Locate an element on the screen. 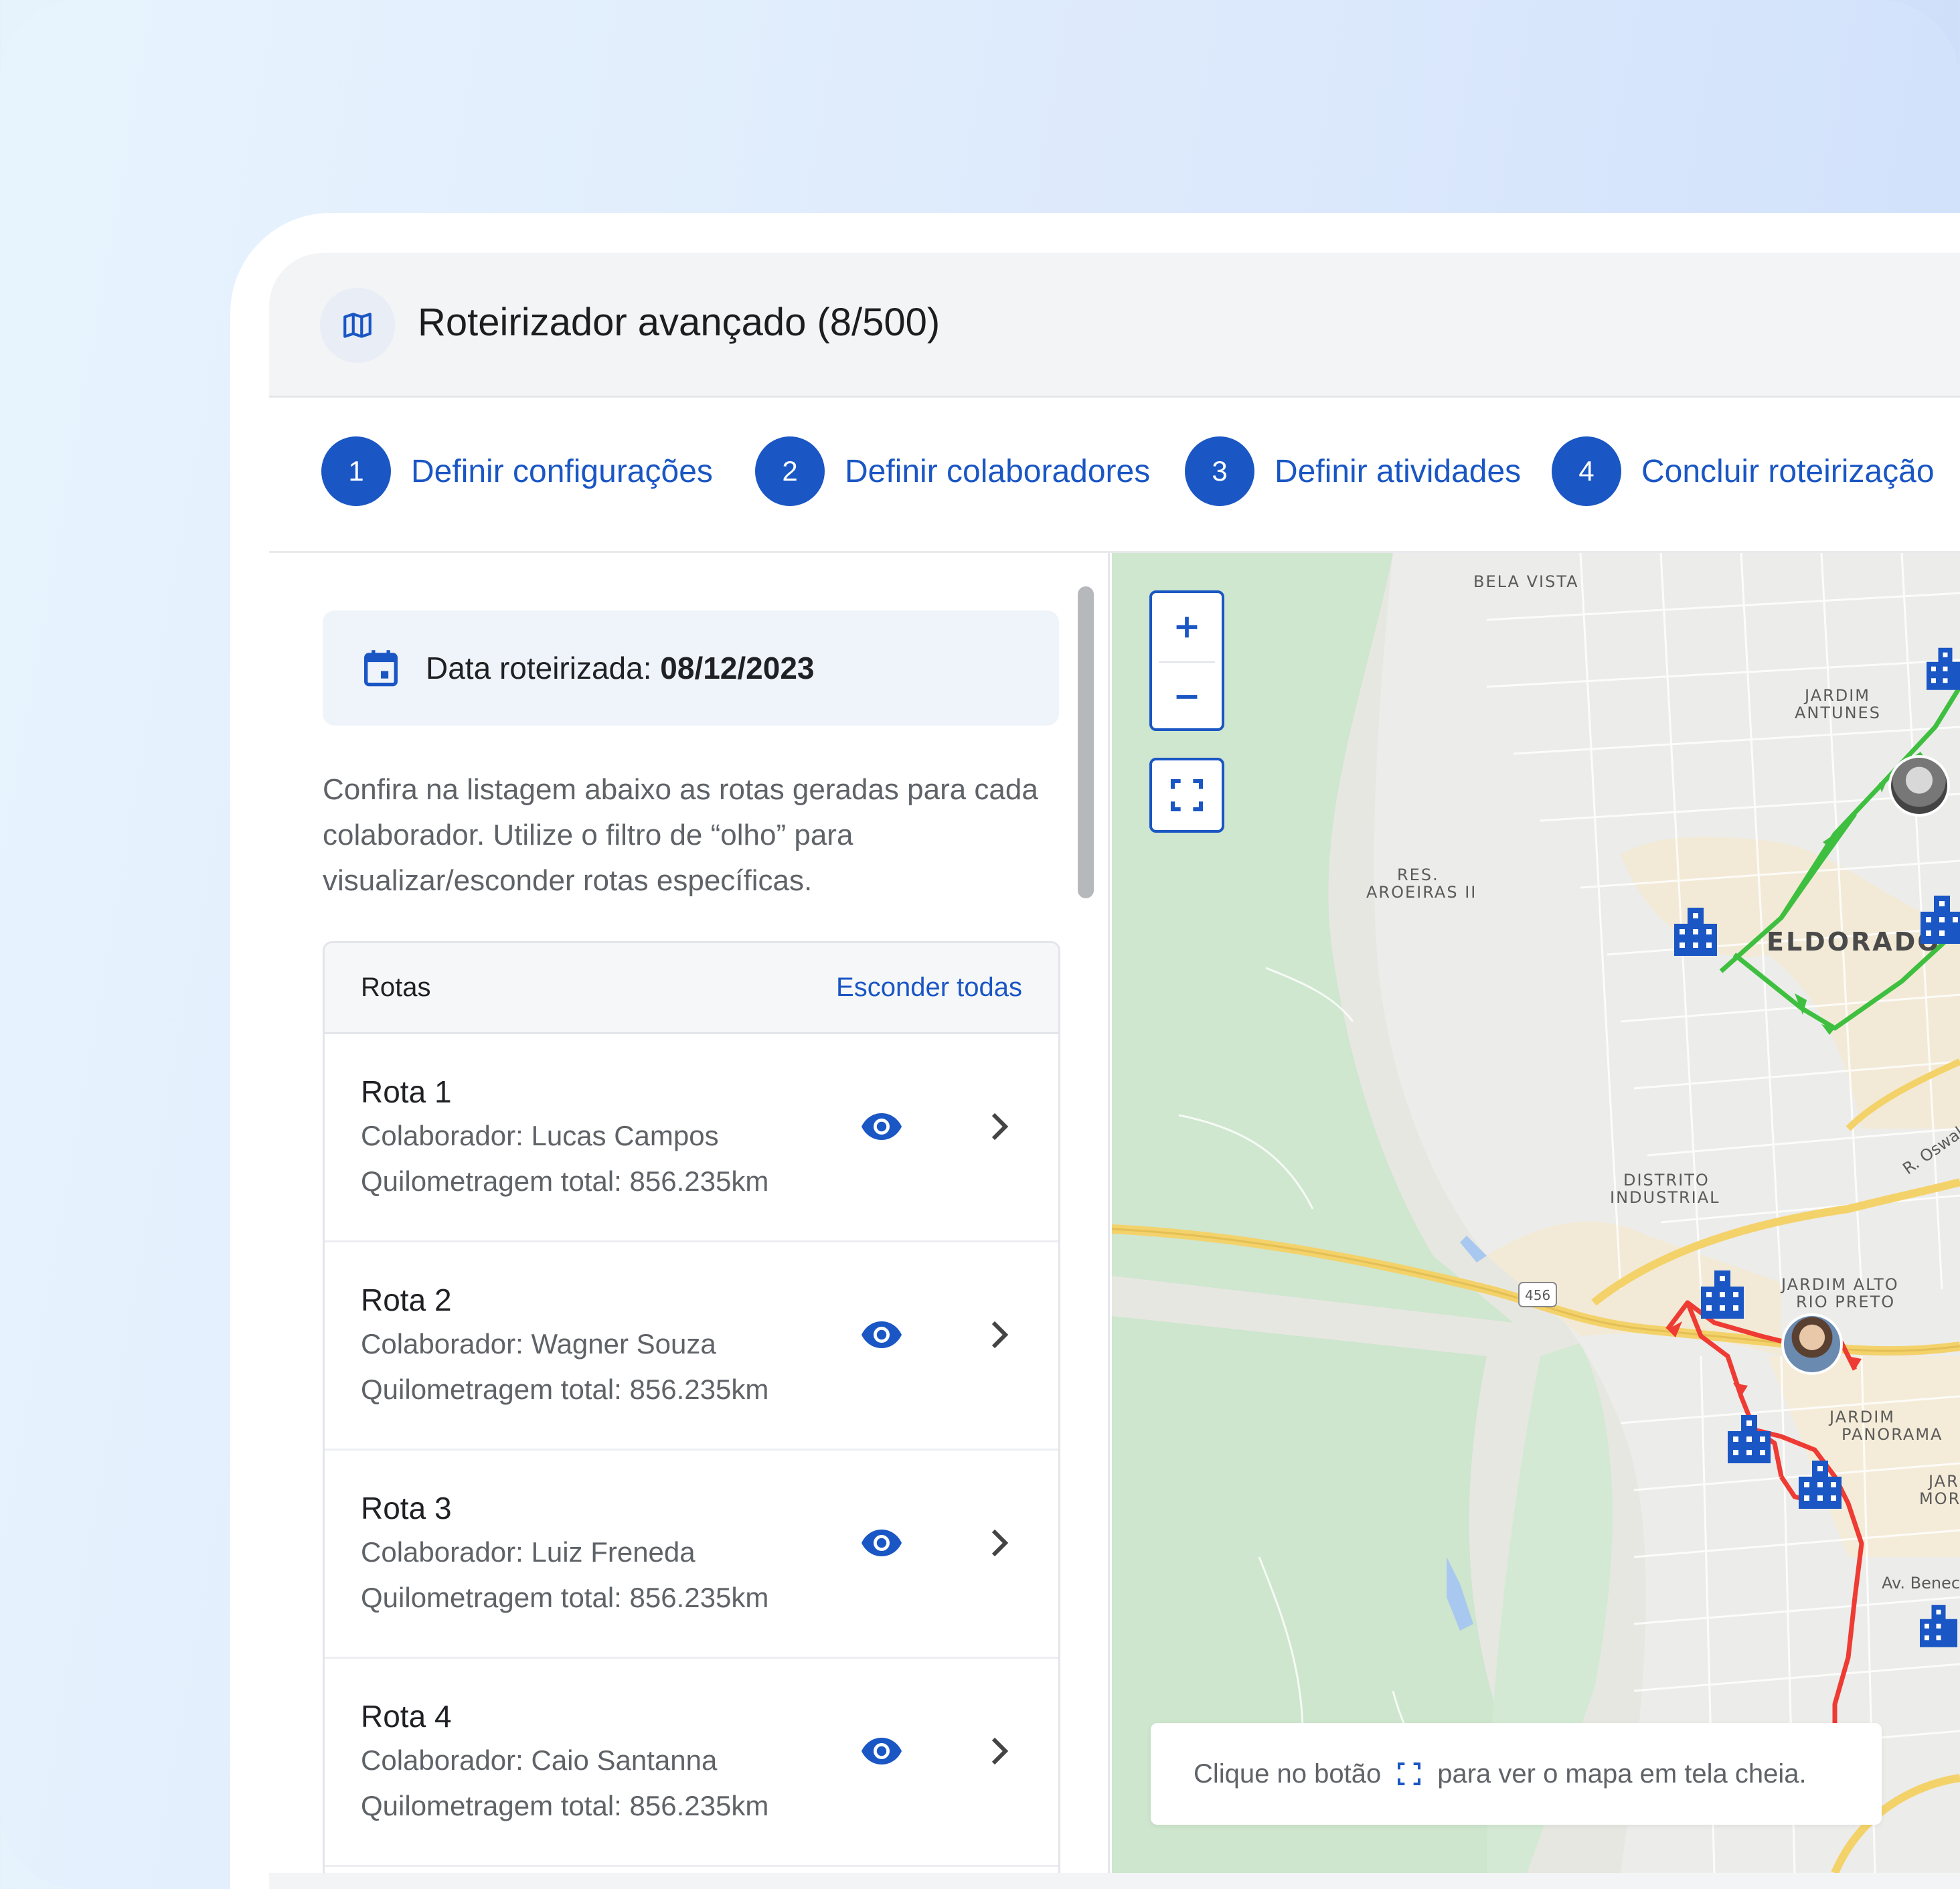 The width and height of the screenshot is (1960, 1889). step-label: Definir atividades is located at coordinates (1398, 471).